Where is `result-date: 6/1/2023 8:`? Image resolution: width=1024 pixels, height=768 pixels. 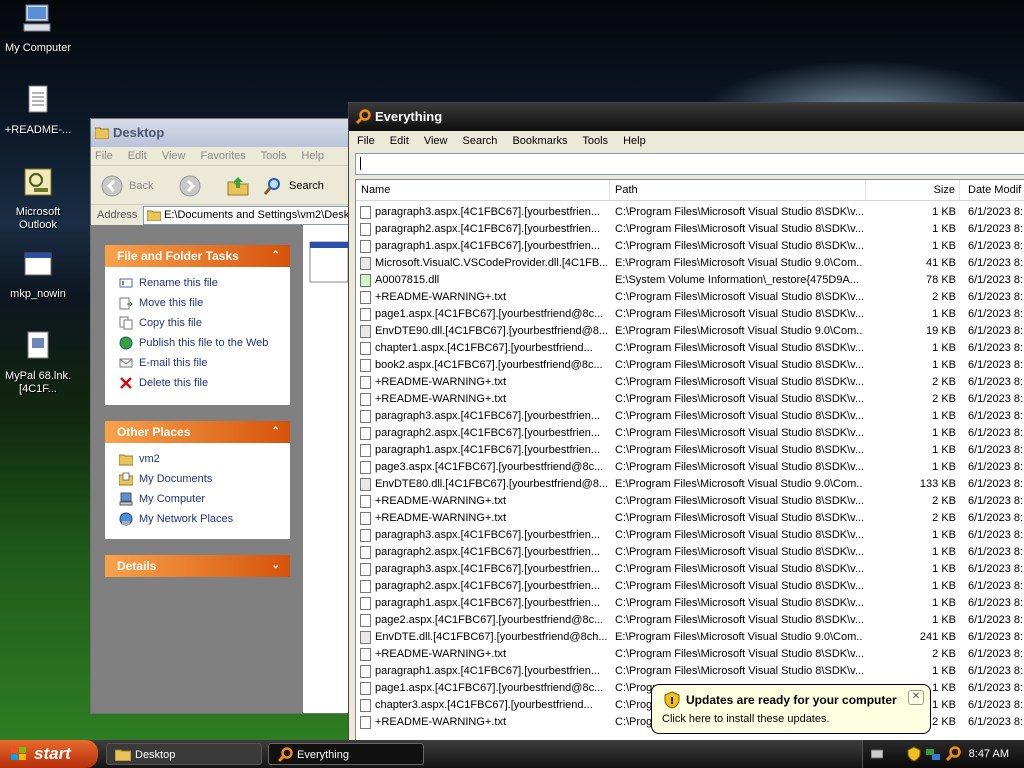 result-date: 6/1/2023 8: is located at coordinates (996, 348).